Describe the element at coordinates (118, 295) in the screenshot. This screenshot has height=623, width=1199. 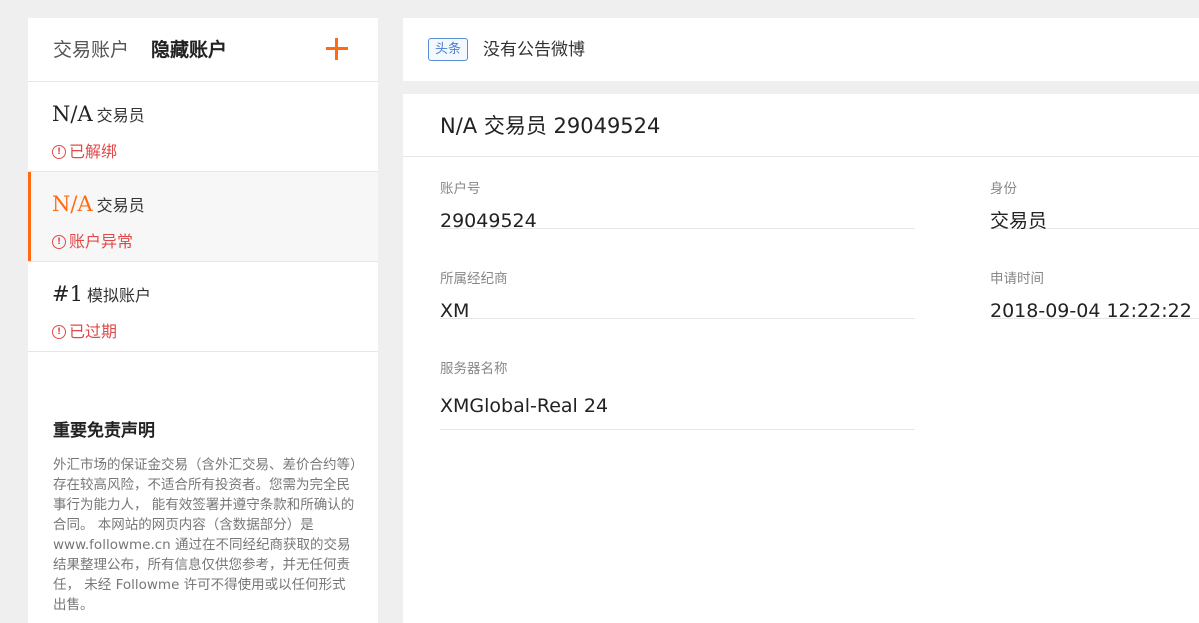
I see `account-type: 模拟账户` at that location.